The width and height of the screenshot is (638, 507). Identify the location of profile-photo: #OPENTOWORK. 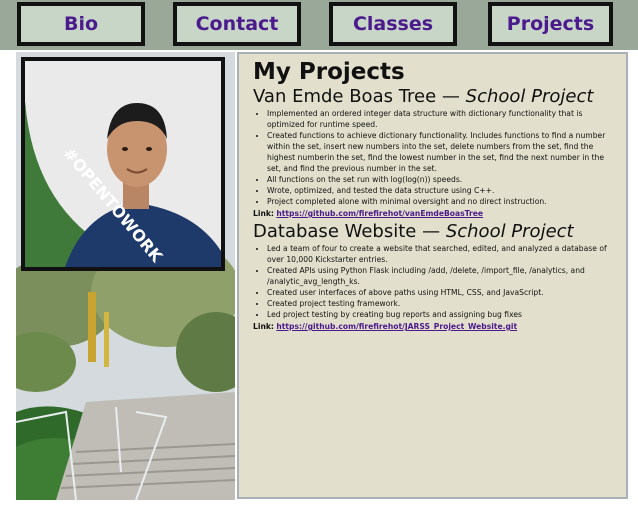
(123, 164).